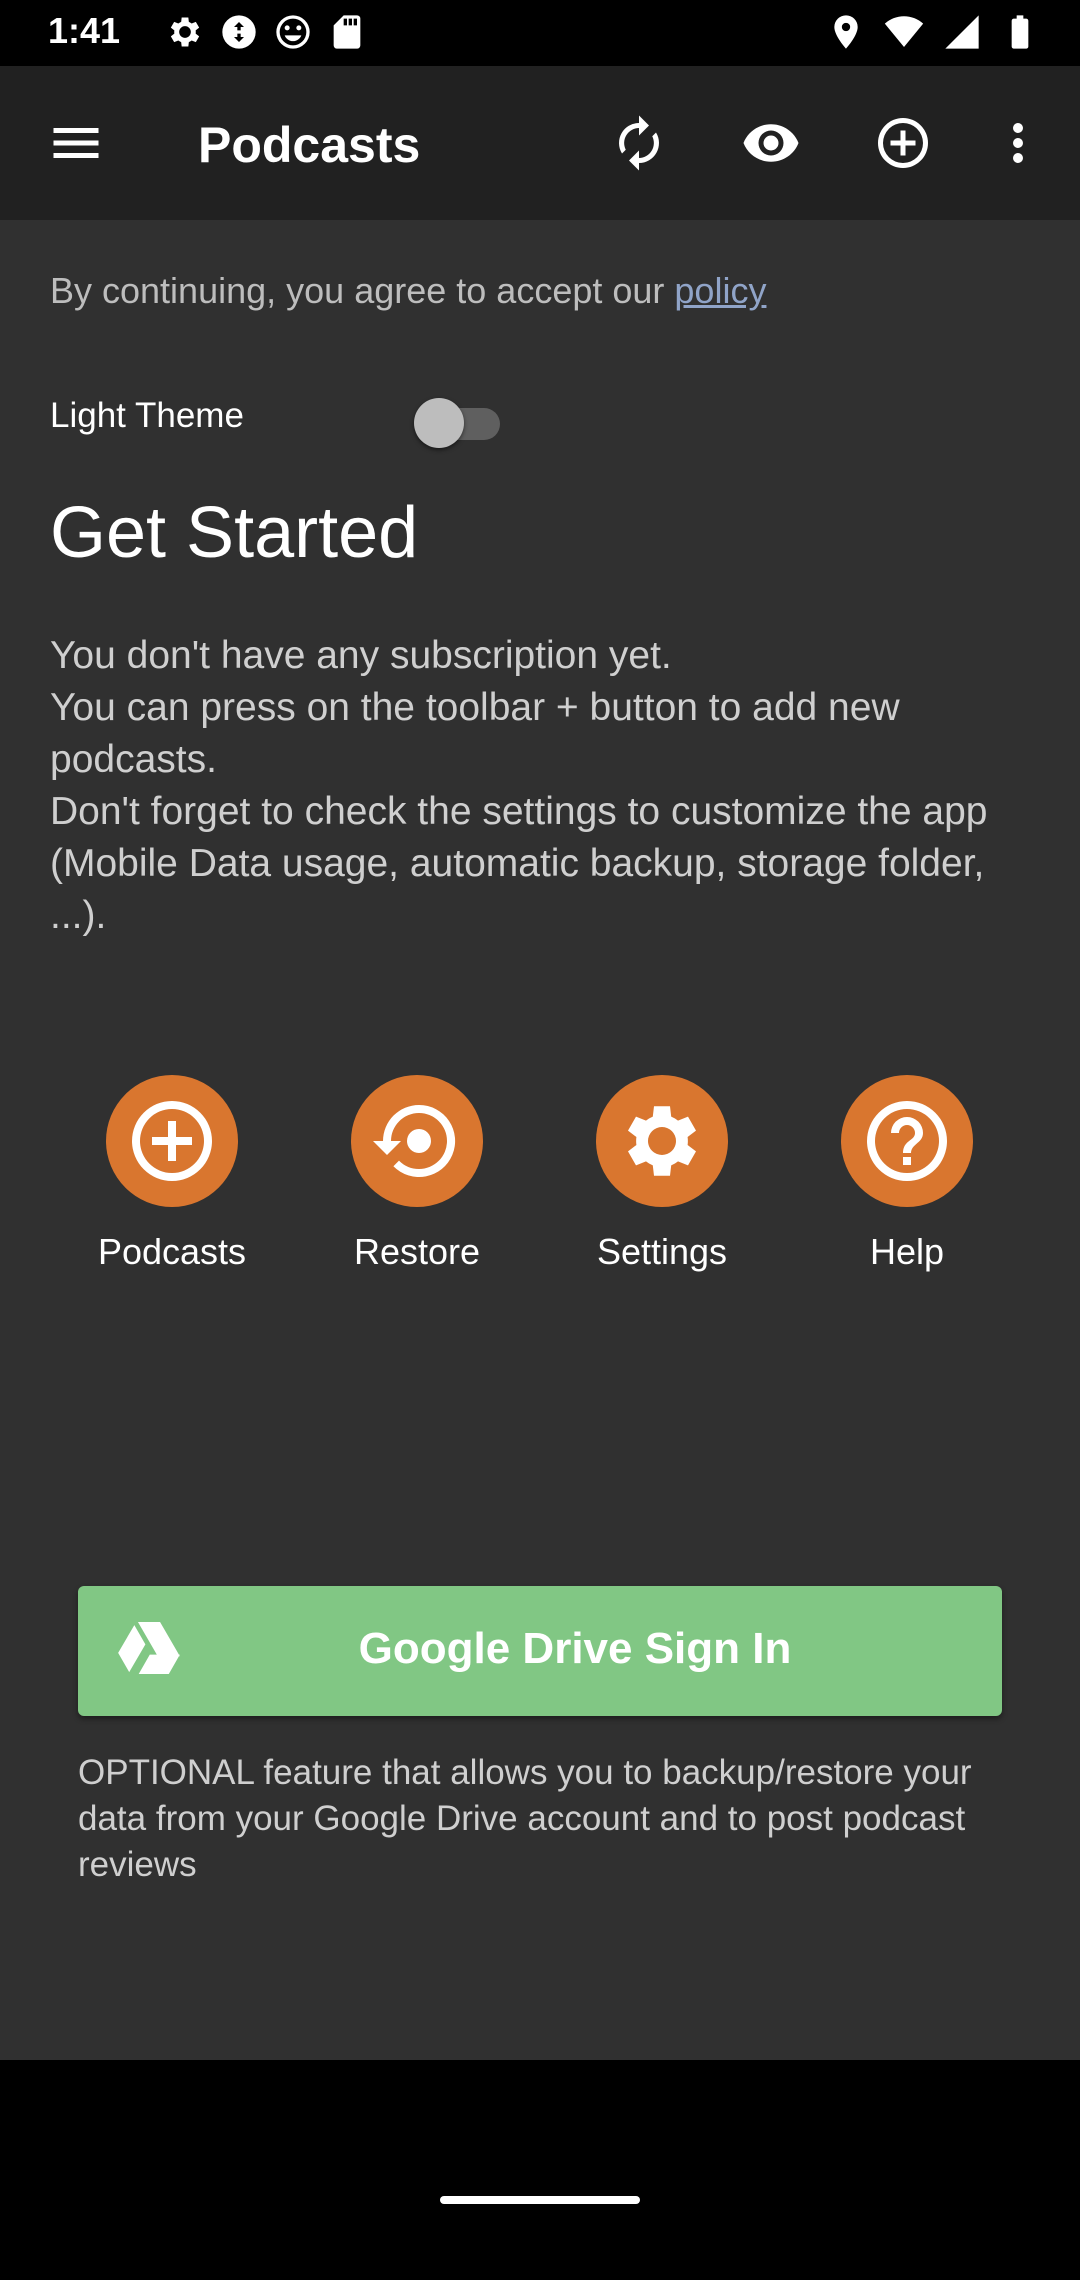 This screenshot has height=2280, width=1080. Describe the element at coordinates (575, 1648) in the screenshot. I see `google-drive-sign-in-label: Google Drive Sign In` at that location.